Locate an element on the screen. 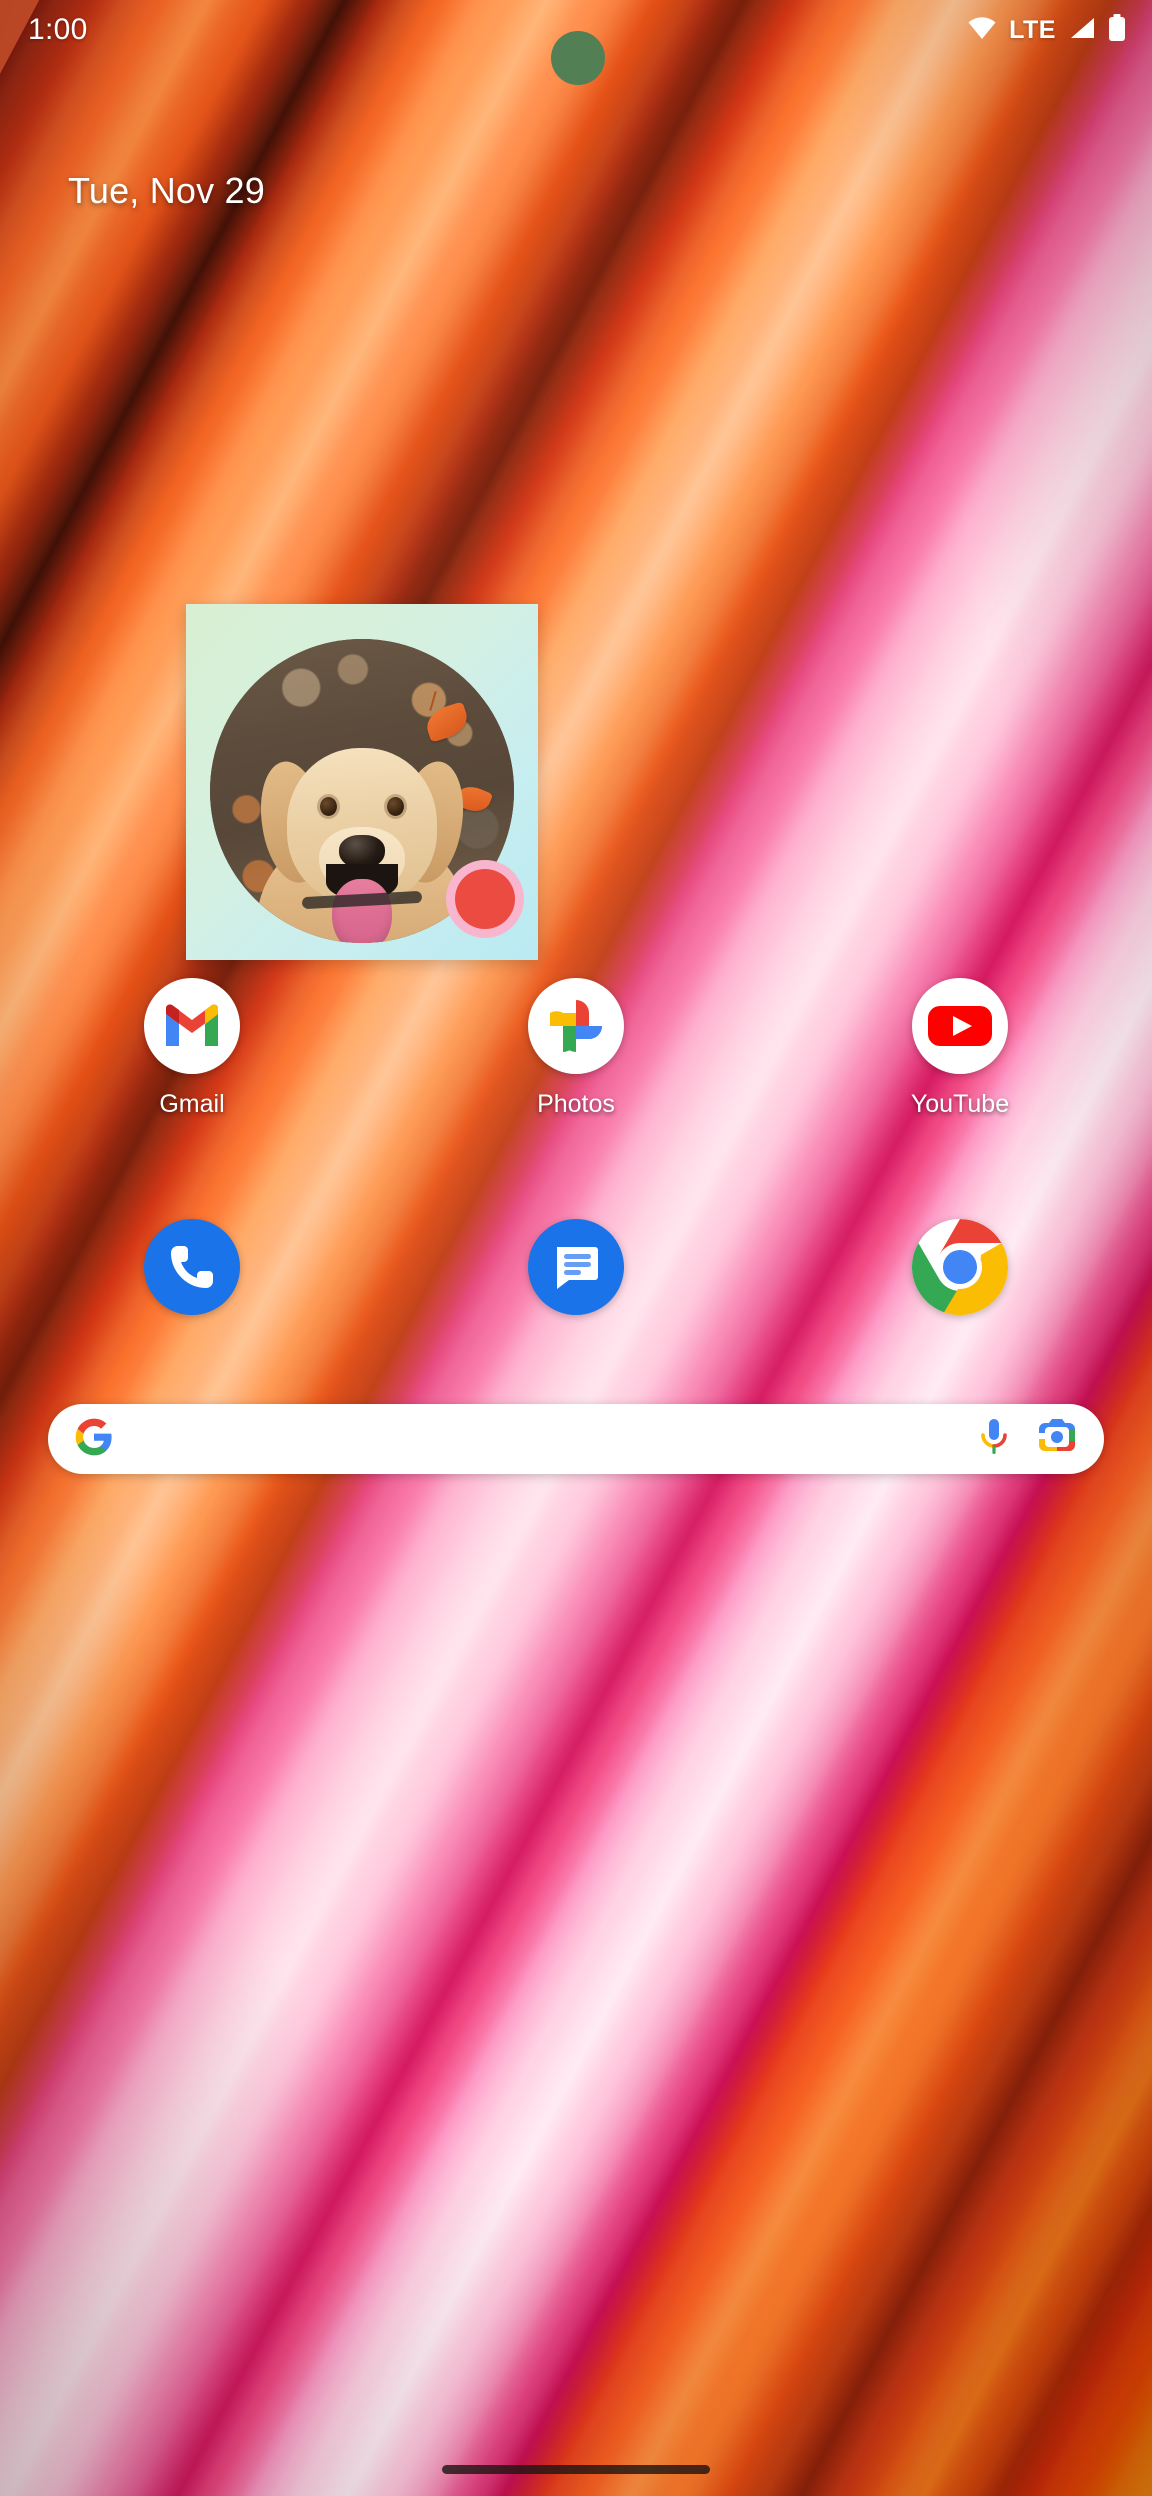 The image size is (1152, 2496). app-label: Photos is located at coordinates (576, 1104).